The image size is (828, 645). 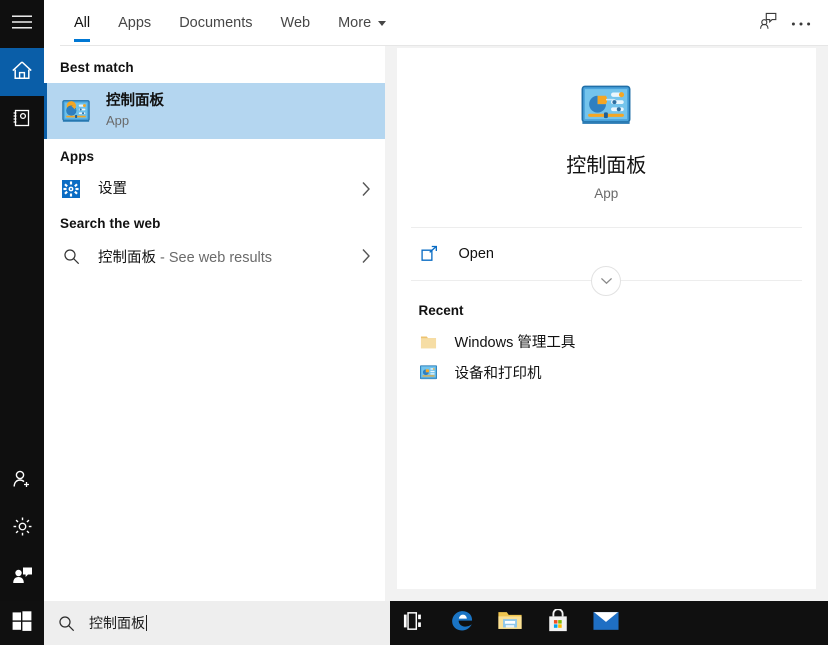 I want to click on rail-item-feedback, so click(x=22, y=577).